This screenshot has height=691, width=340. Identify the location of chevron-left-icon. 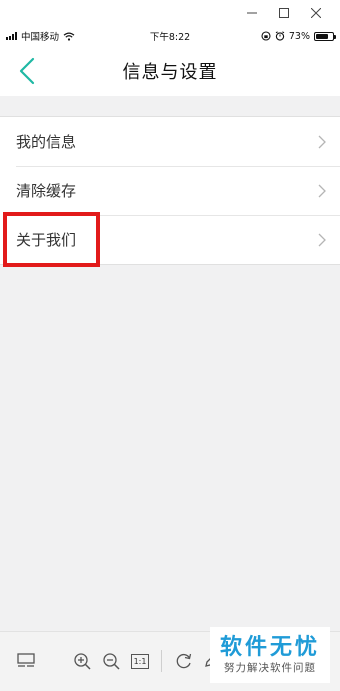
(27, 71).